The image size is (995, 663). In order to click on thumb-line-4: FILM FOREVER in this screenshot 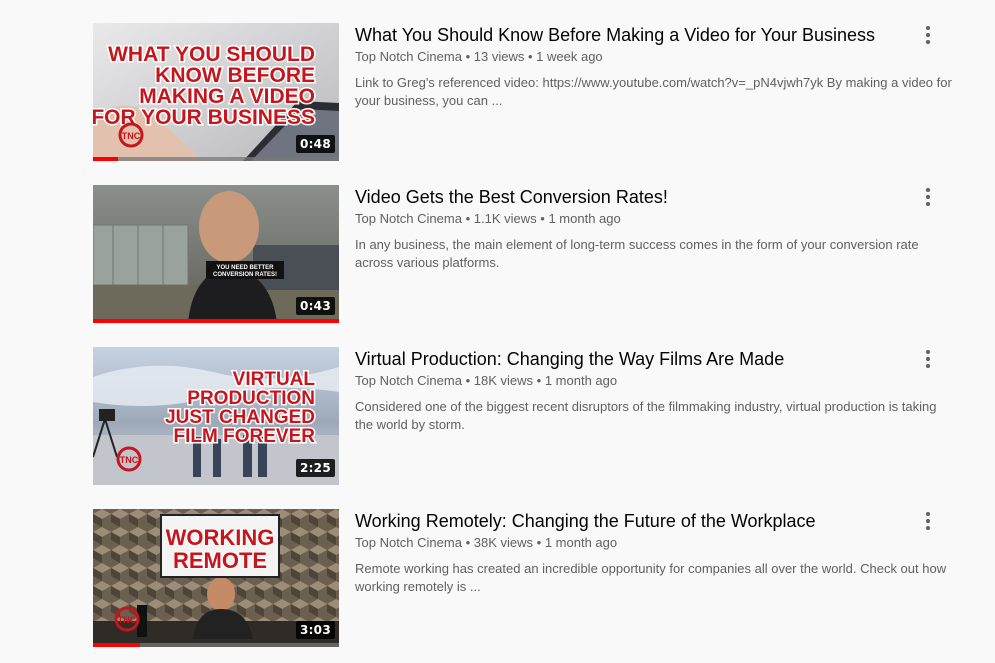, I will do `click(245, 436)`.